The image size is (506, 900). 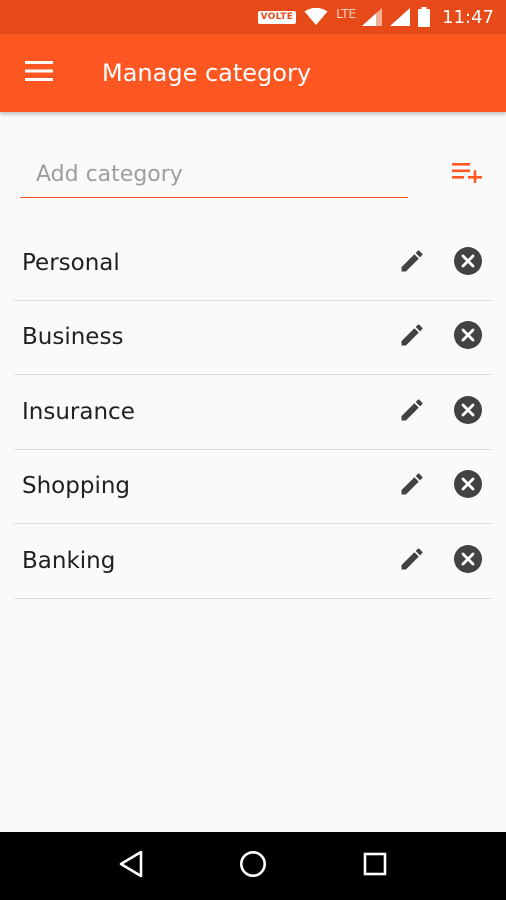 I want to click on home-button, so click(x=253, y=866).